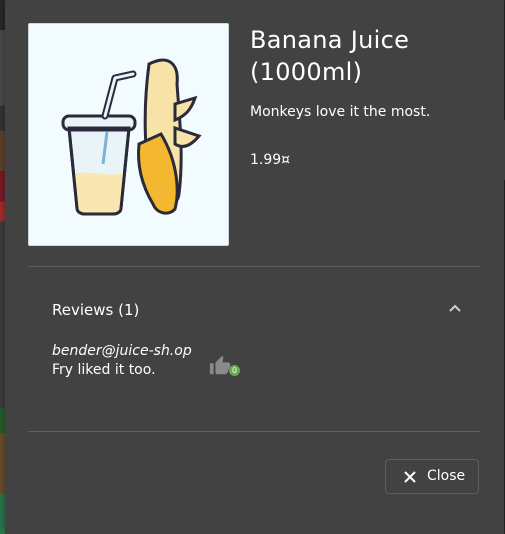  I want to click on chevron-up-icon, so click(455, 308).